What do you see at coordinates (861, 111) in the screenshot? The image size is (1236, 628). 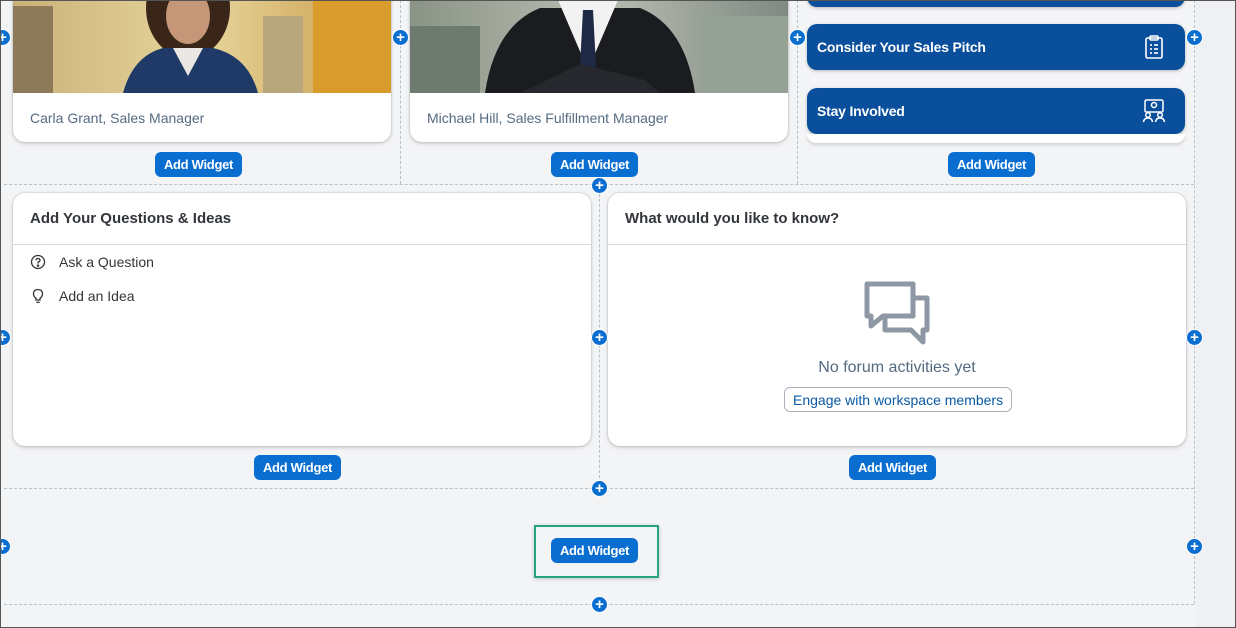 I see `tile-label: Stay Involved` at bounding box center [861, 111].